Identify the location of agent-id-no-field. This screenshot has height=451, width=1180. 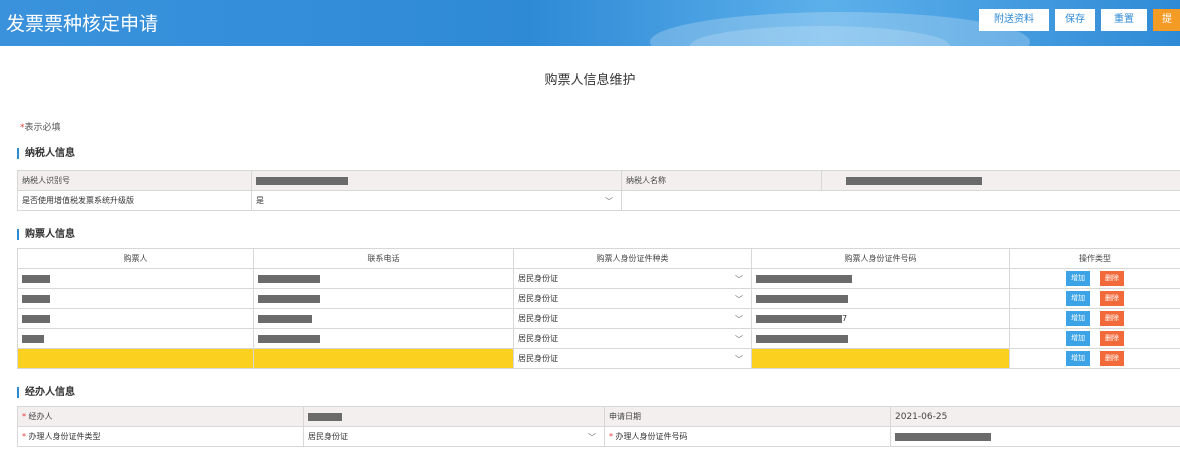
(1035, 436).